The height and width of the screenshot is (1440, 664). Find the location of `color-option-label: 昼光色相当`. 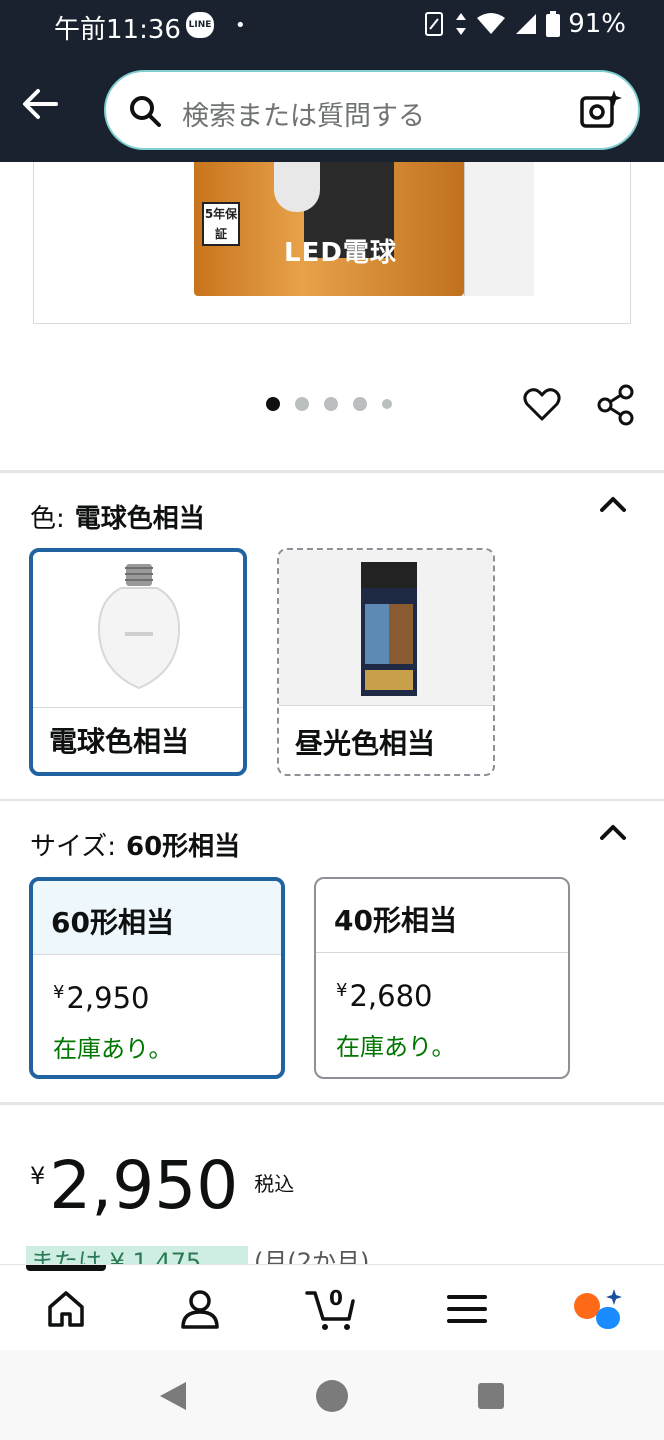

color-option-label: 昼光色相当 is located at coordinates (365, 743).